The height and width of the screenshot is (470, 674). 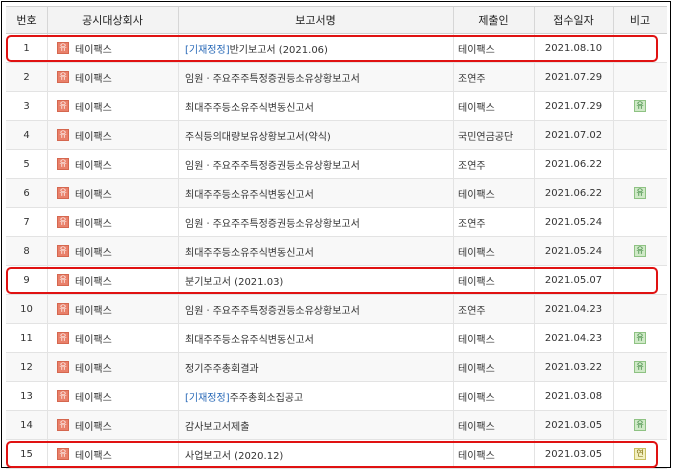 I want to click on table-row: 12 유 테이팩스 정기주주총회결과 테이팩스 2021.03.22 유, so click(x=336, y=367).